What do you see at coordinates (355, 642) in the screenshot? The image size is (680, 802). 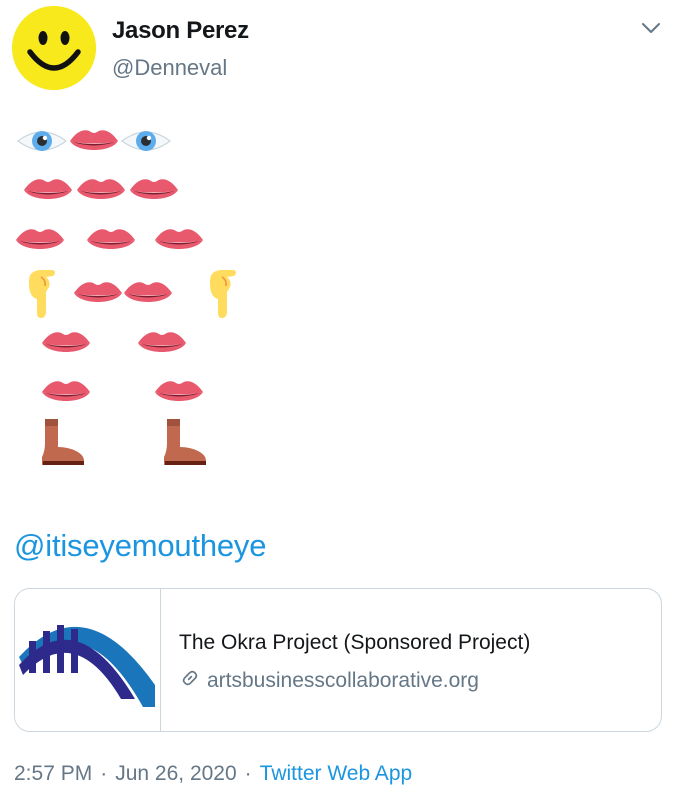 I see `card-title: The Okra Project (Sponsored Project)` at bounding box center [355, 642].